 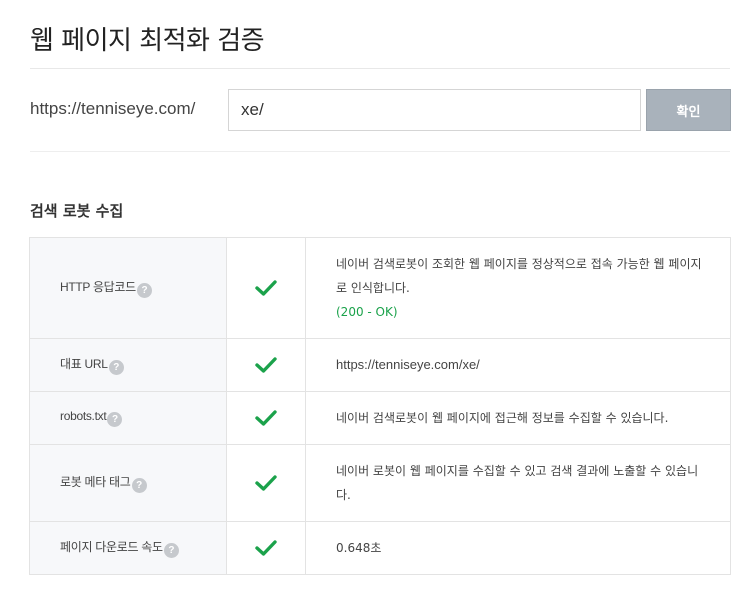 I want to click on section-title: 검색 로봇 수집, so click(x=77, y=211).